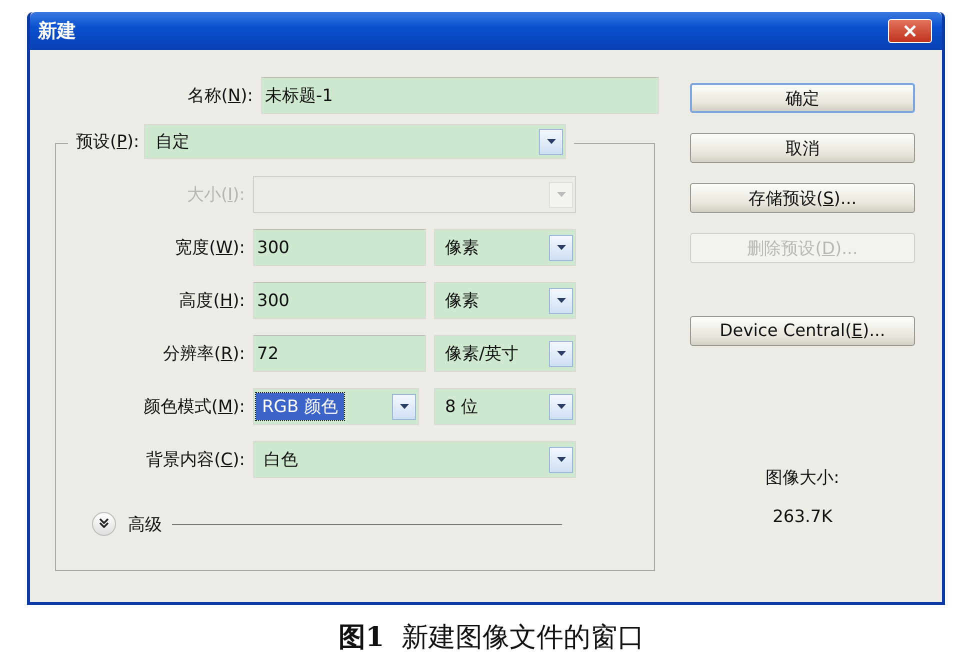 Image resolution: width=973 pixels, height=660 pixels. I want to click on field-label: 背景内容(C):, so click(195, 460).